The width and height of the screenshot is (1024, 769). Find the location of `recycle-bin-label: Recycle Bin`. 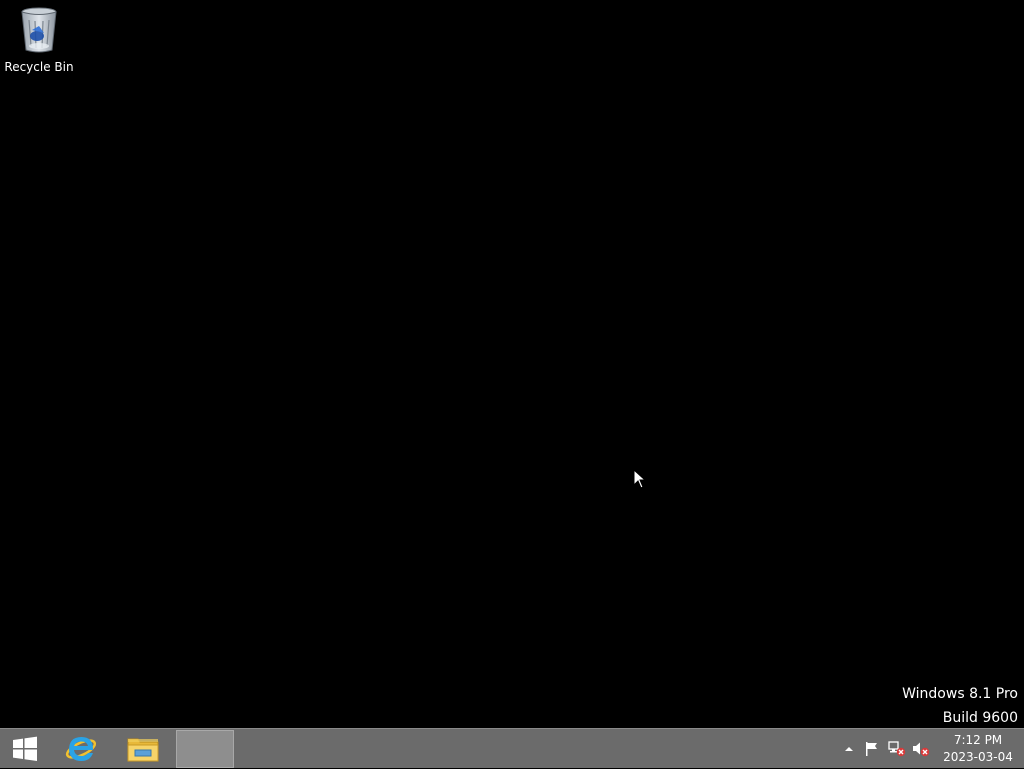

recycle-bin-label: Recycle Bin is located at coordinates (39, 67).